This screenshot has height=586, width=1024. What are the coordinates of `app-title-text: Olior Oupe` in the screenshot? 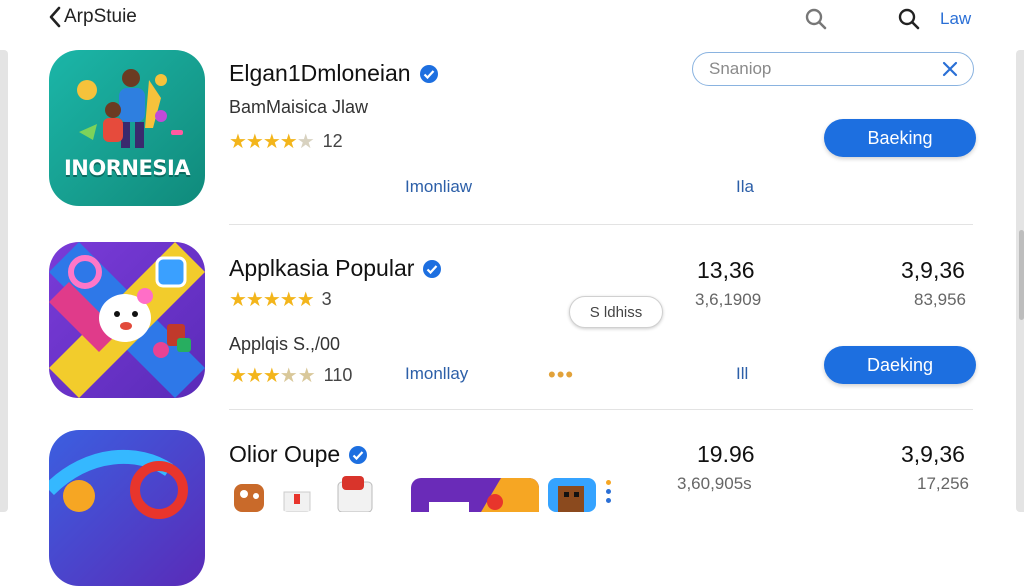 It's located at (285, 454).